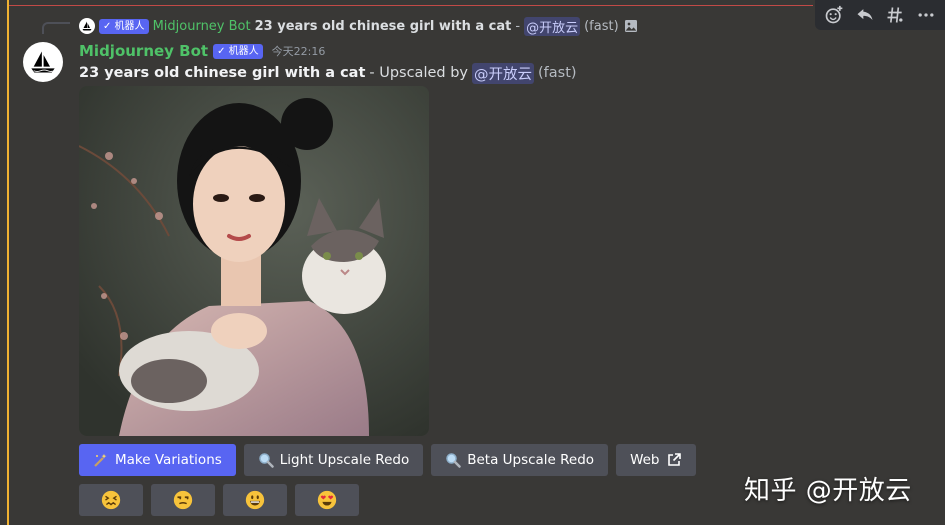 Image resolution: width=945 pixels, height=525 pixels. I want to click on new-messages-divider, so click(410, 5).